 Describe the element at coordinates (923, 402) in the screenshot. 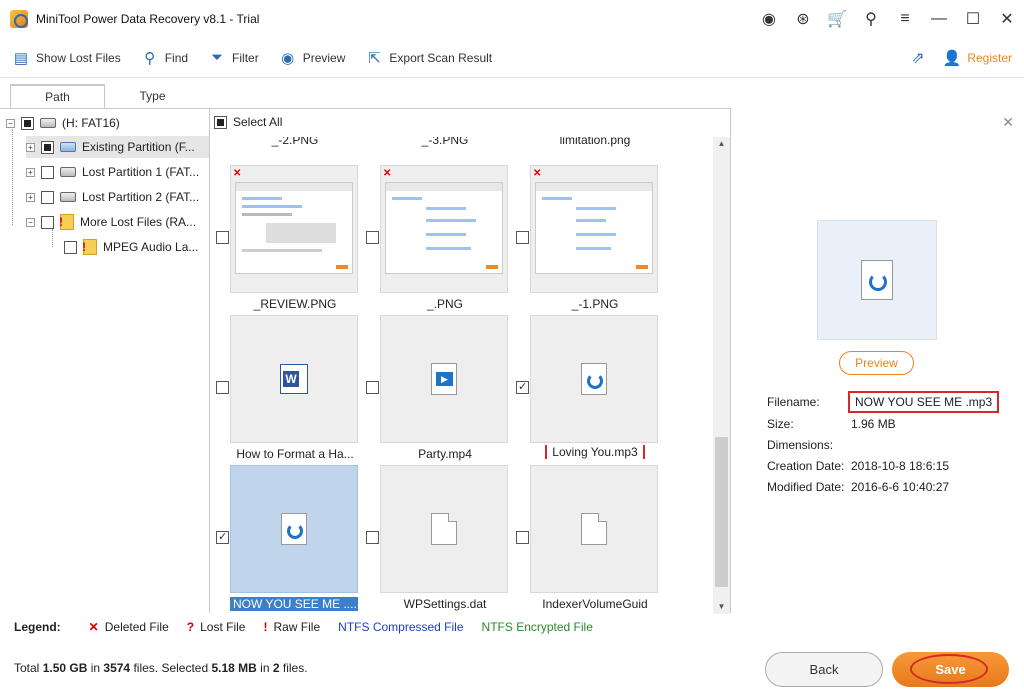

I see `filename-value: NOW YOU SEE ME .mp3` at that location.